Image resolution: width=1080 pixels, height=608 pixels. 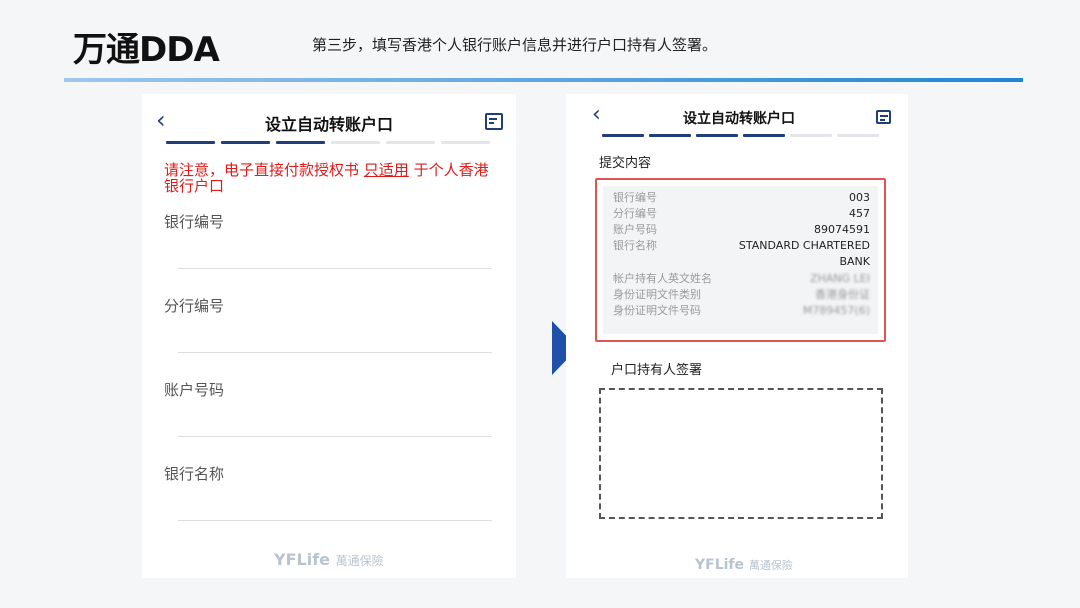 What do you see at coordinates (194, 222) in the screenshot?
I see `bank-code-label: 银行编号` at bounding box center [194, 222].